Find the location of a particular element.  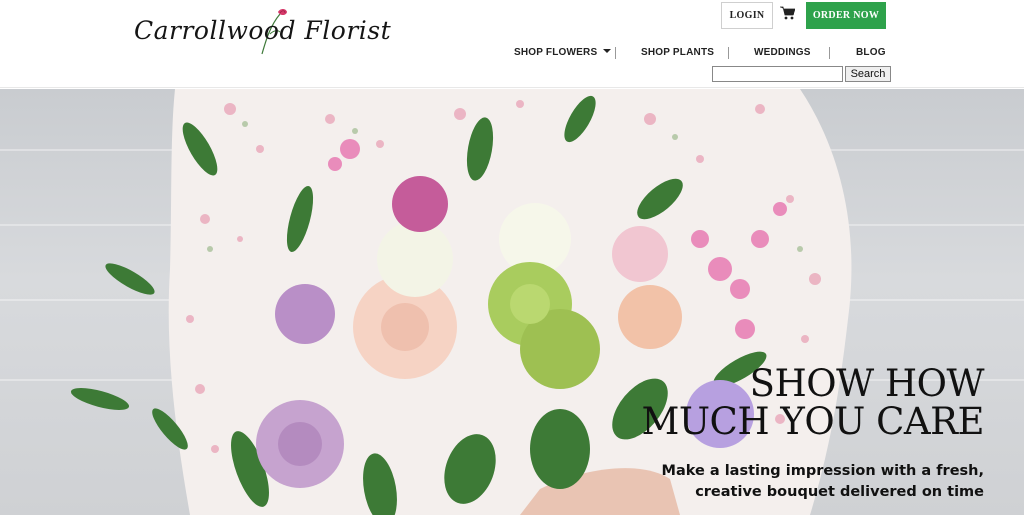

nav-blog: BLOG is located at coordinates (871, 52).